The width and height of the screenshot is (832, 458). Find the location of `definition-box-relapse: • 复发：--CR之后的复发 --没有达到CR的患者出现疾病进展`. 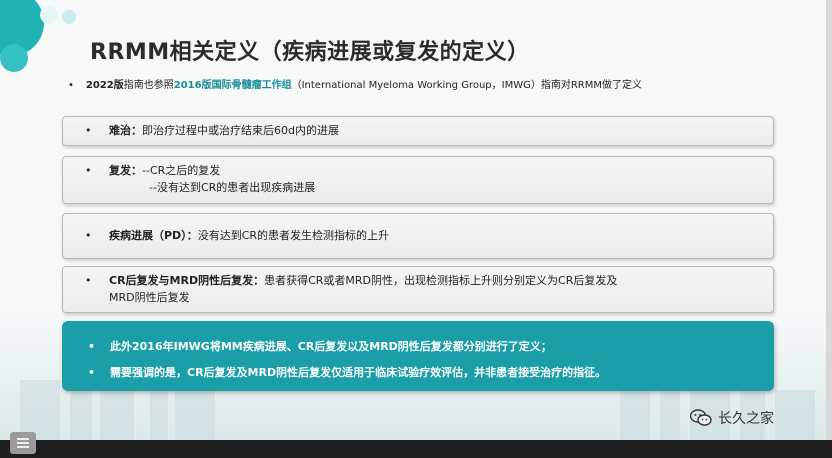

definition-box-relapse: • 复发：--CR之后的复发 --没有达到CR的患者出现疾病进展 is located at coordinates (418, 180).